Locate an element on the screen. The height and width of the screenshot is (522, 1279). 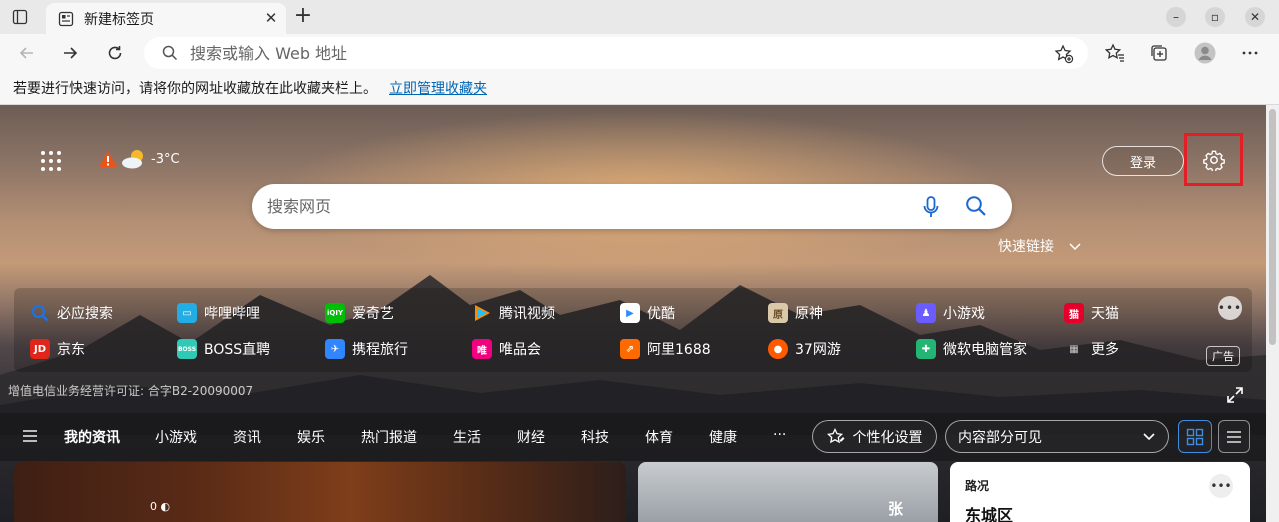
close-tab-icon: ✕ is located at coordinates (271, 18).